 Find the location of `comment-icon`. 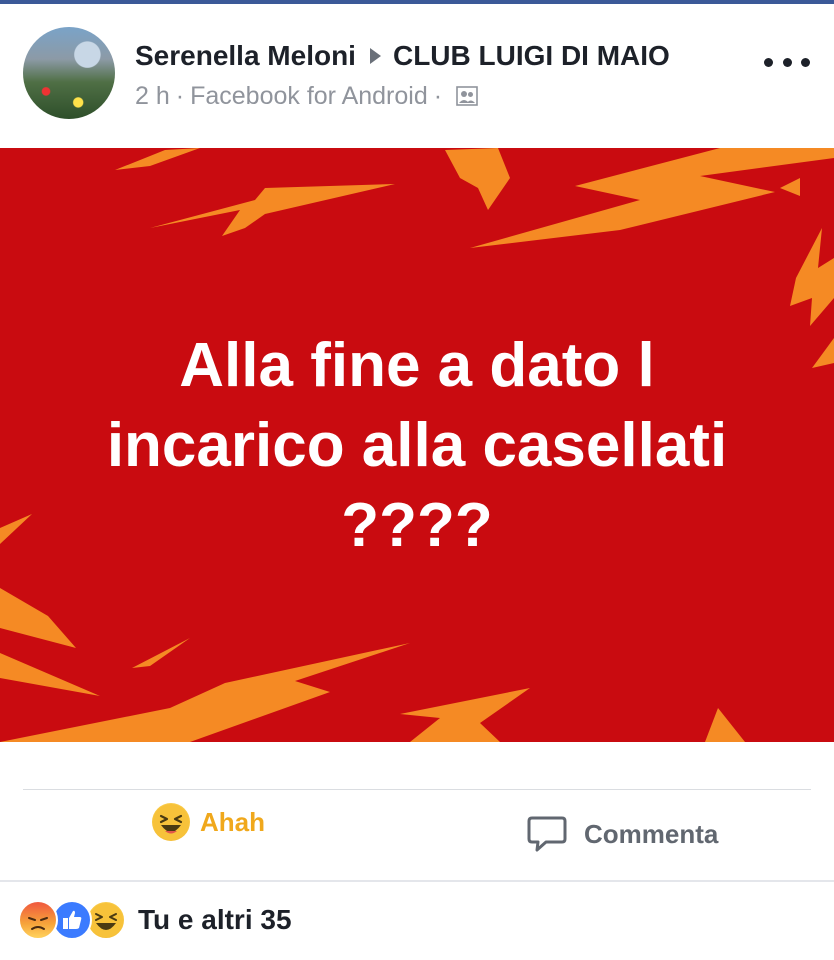

comment-icon is located at coordinates (547, 834).